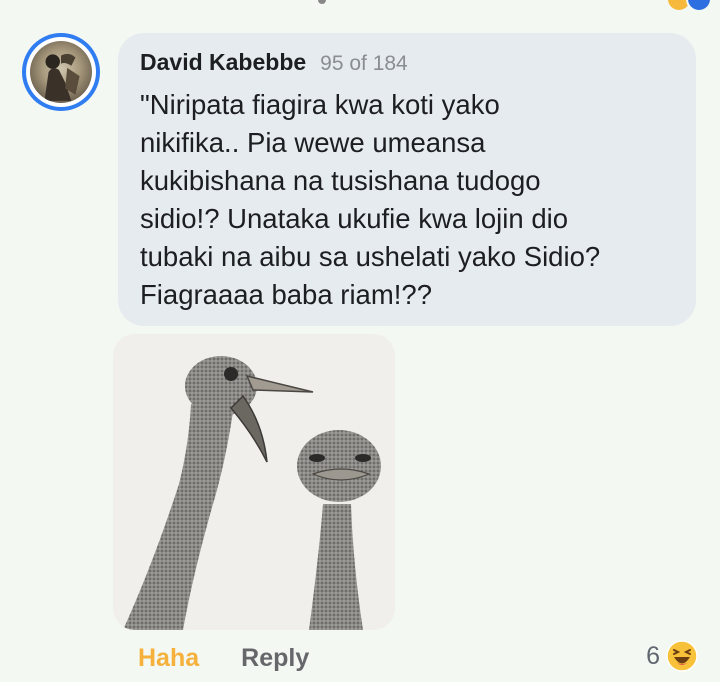 The width and height of the screenshot is (720, 682). I want to click on haha-emoji-icon, so click(682, 656).